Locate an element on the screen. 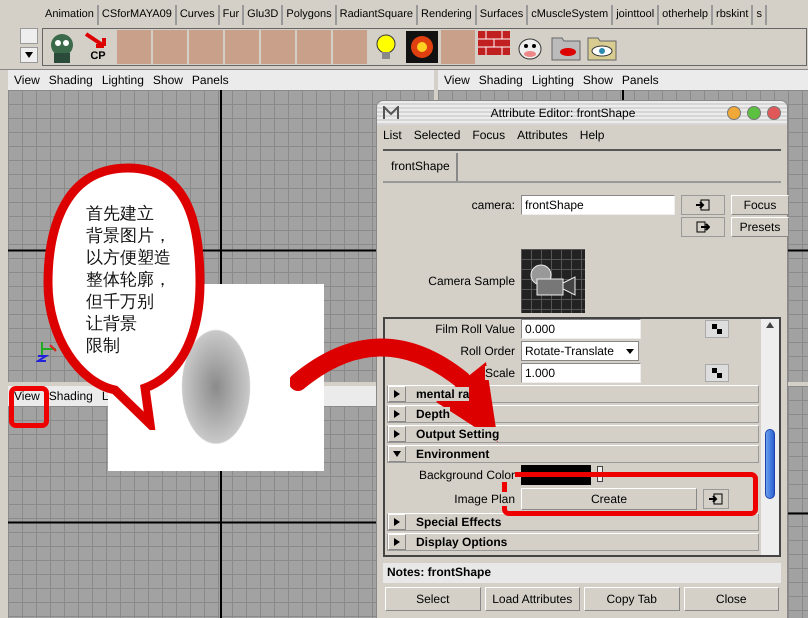  menu-item: Selected is located at coordinates (437, 135).